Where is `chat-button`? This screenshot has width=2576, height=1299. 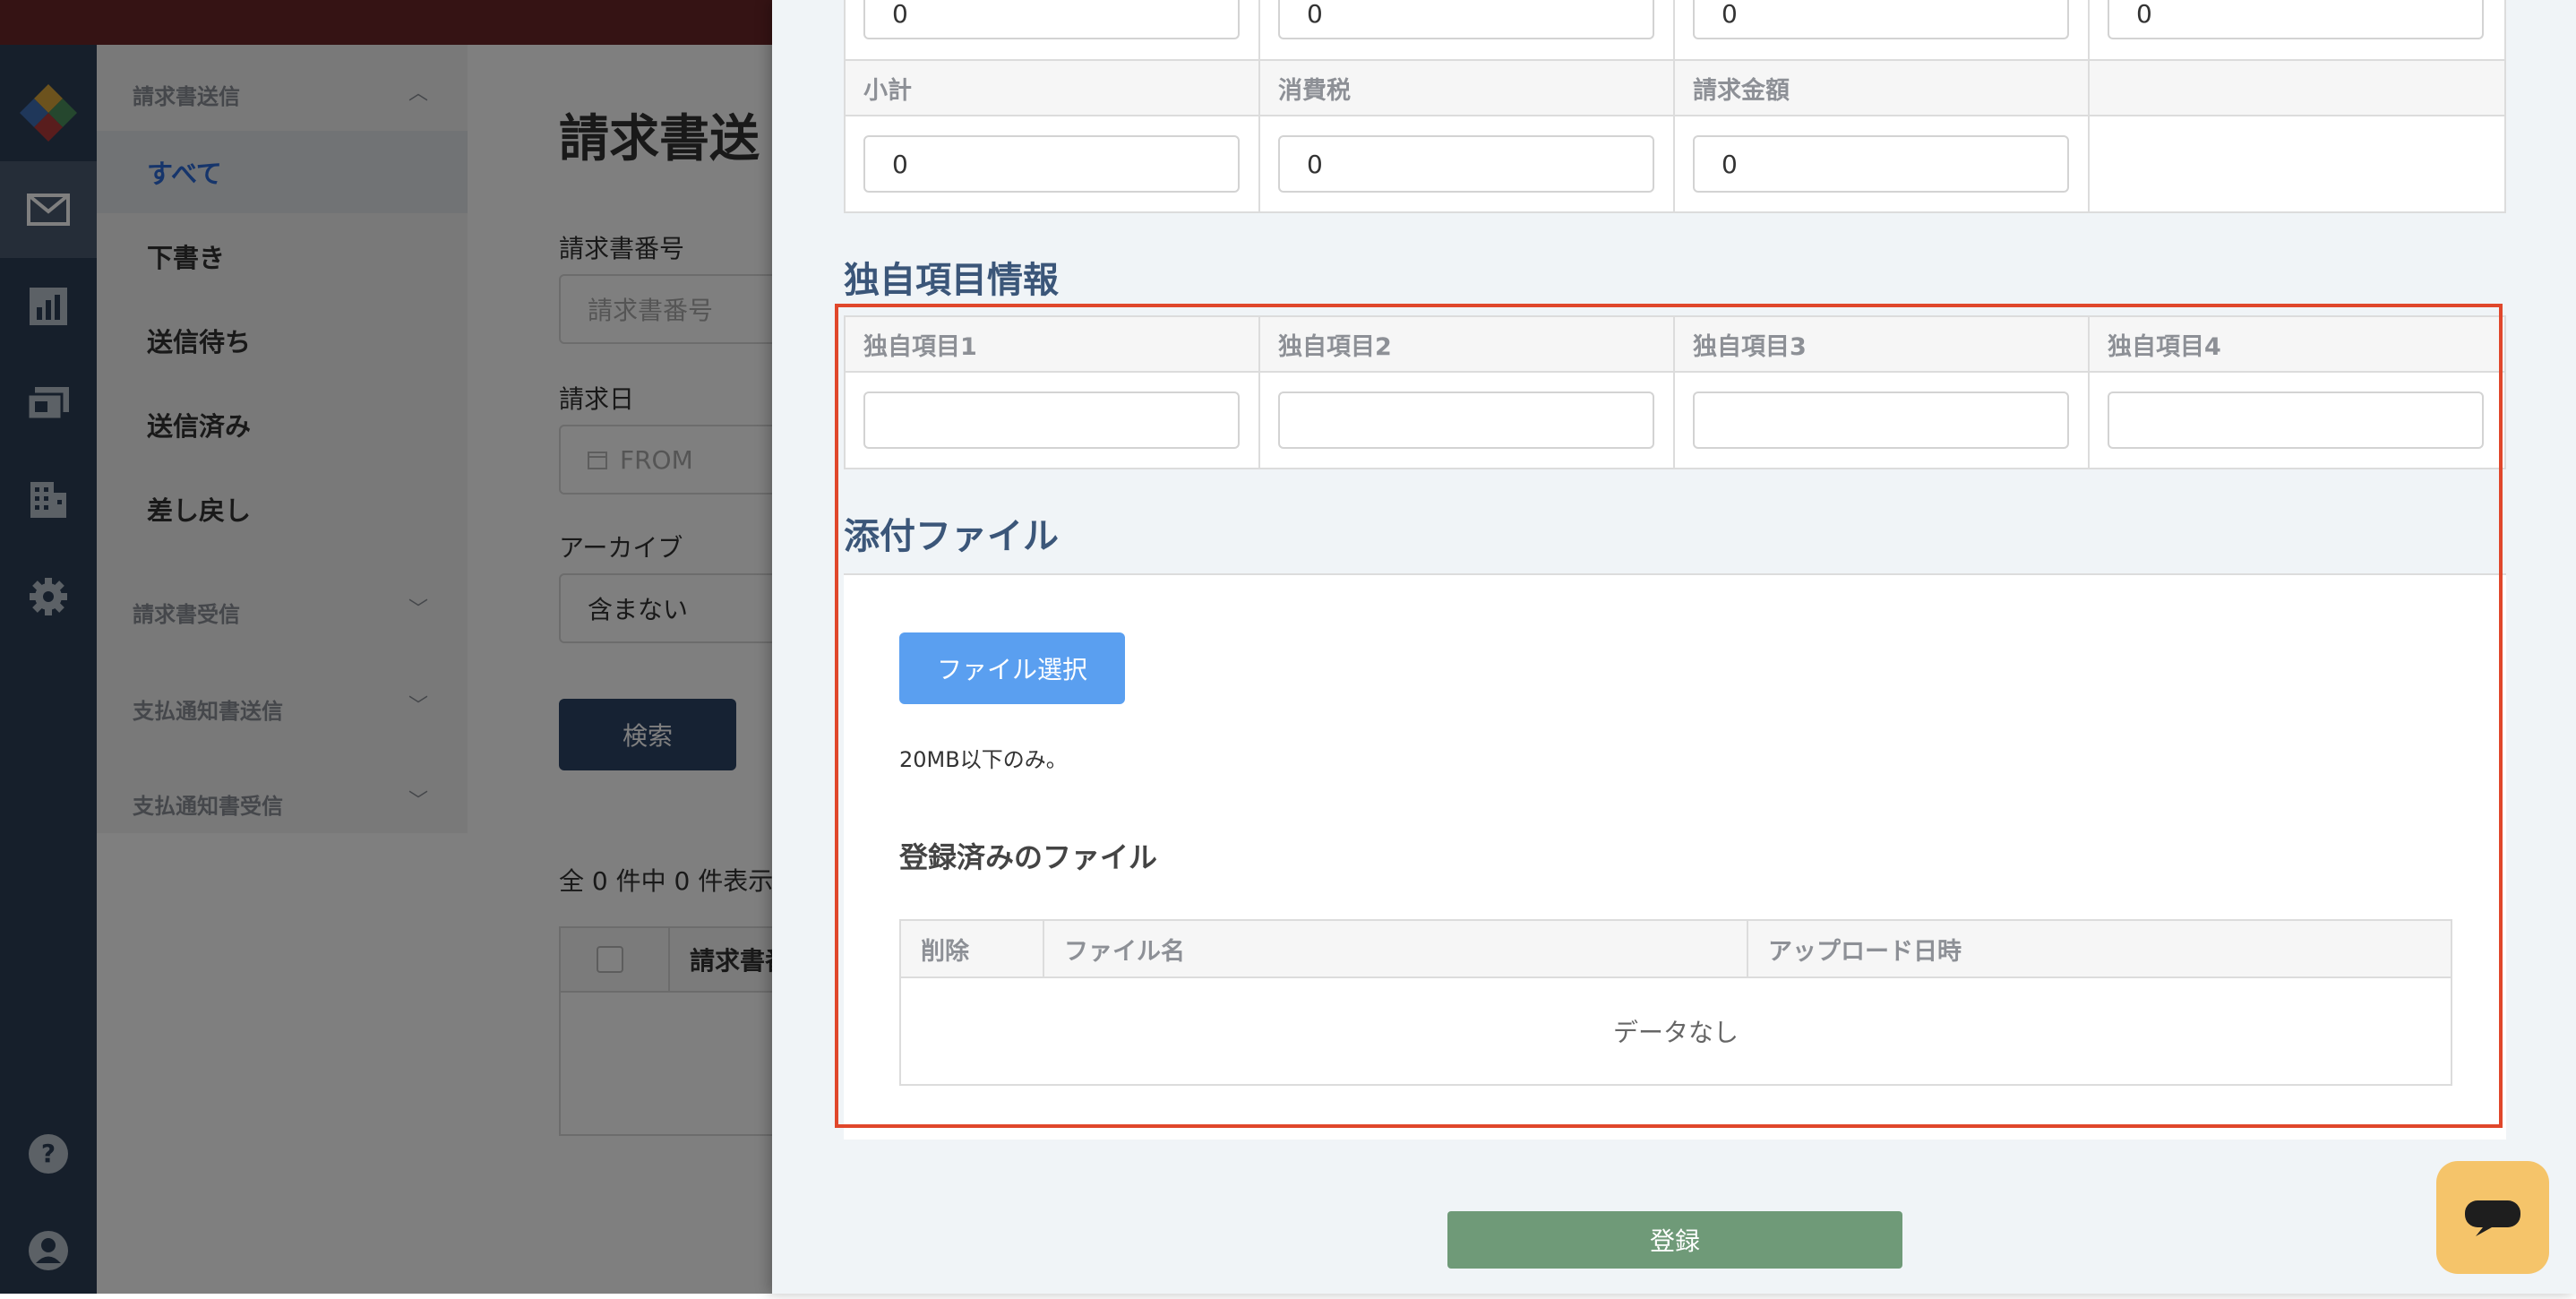 chat-button is located at coordinates (2492, 1218).